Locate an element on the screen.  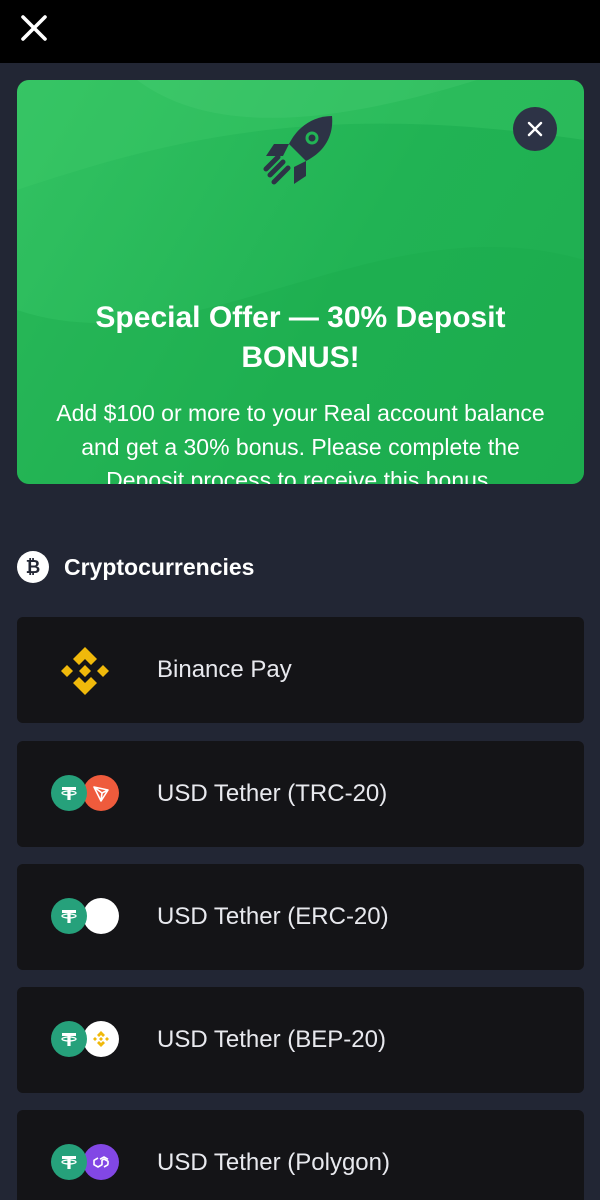
bnb-icon is located at coordinates (101, 1039).